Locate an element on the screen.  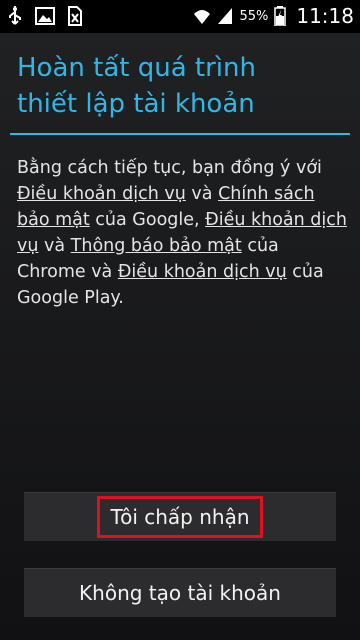
status-bar-left is located at coordinates (45, 16).